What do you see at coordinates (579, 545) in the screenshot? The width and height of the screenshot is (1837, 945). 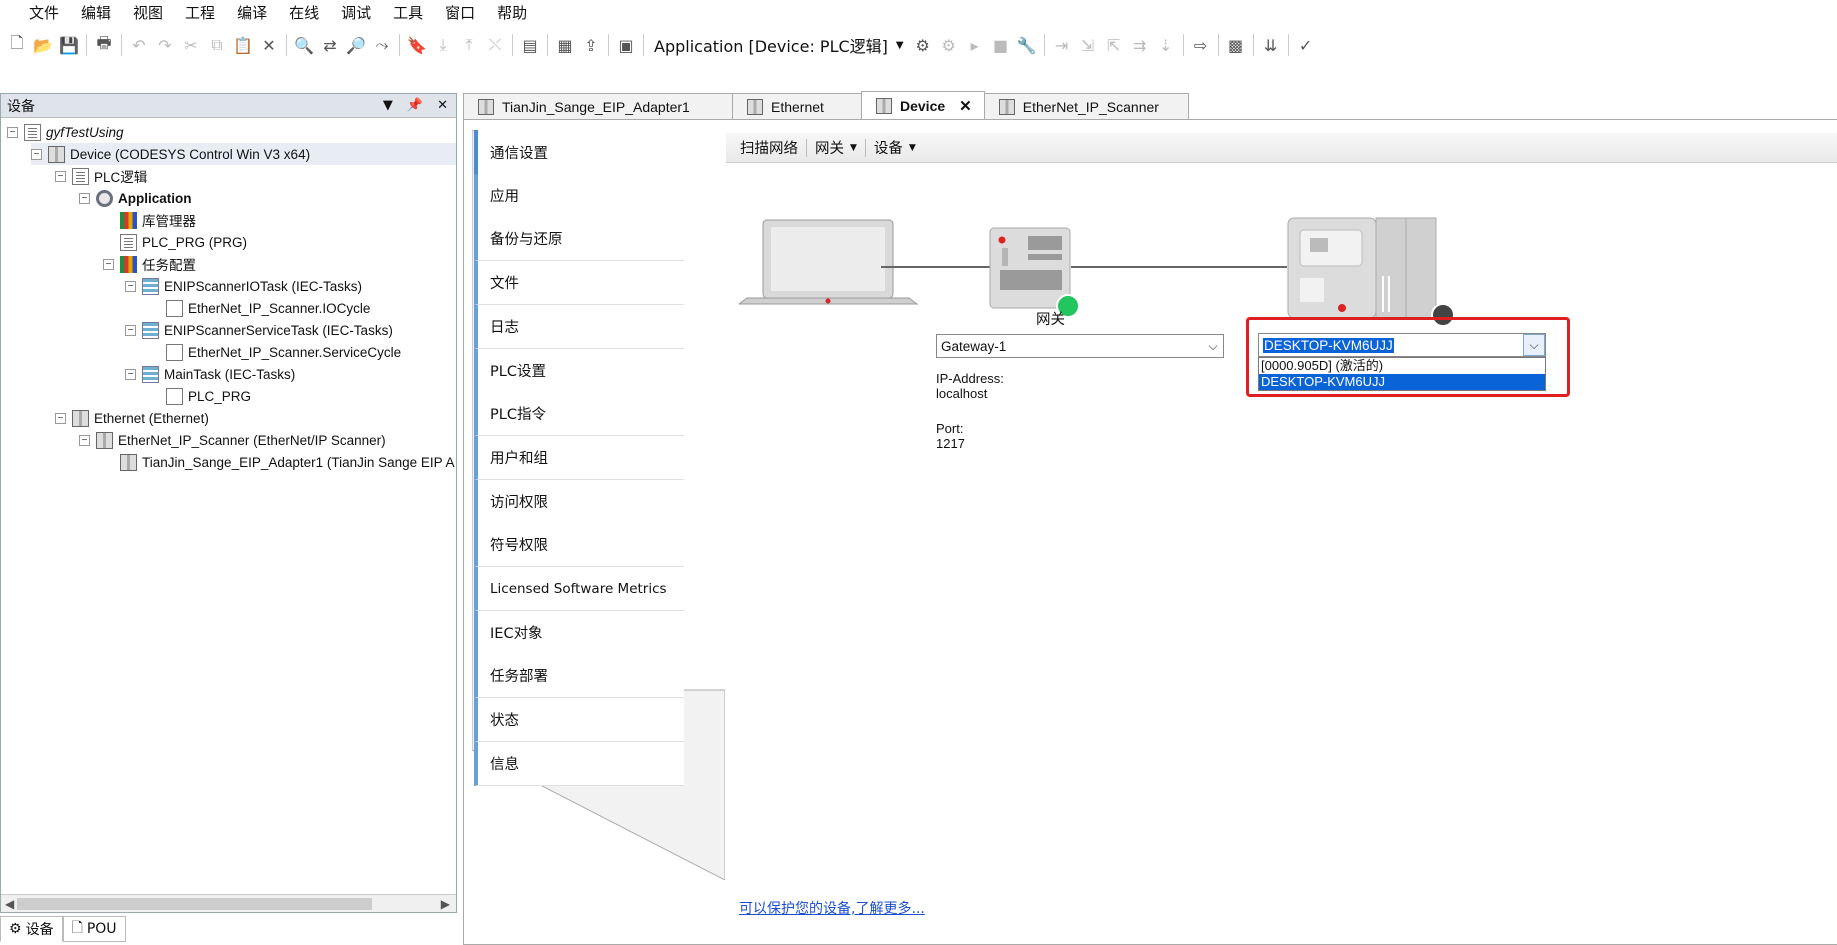 I see `nav-item: 符号权限` at bounding box center [579, 545].